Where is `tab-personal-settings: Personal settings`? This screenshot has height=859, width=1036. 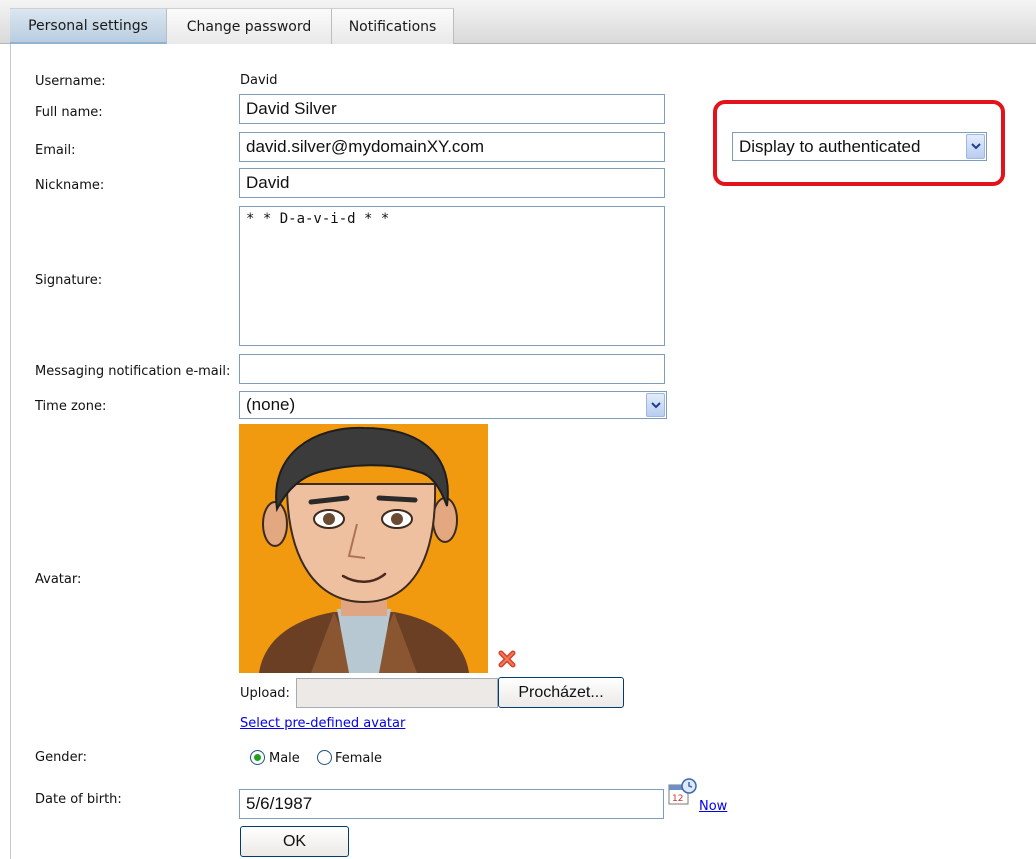
tab-personal-settings: Personal settings is located at coordinates (88, 26).